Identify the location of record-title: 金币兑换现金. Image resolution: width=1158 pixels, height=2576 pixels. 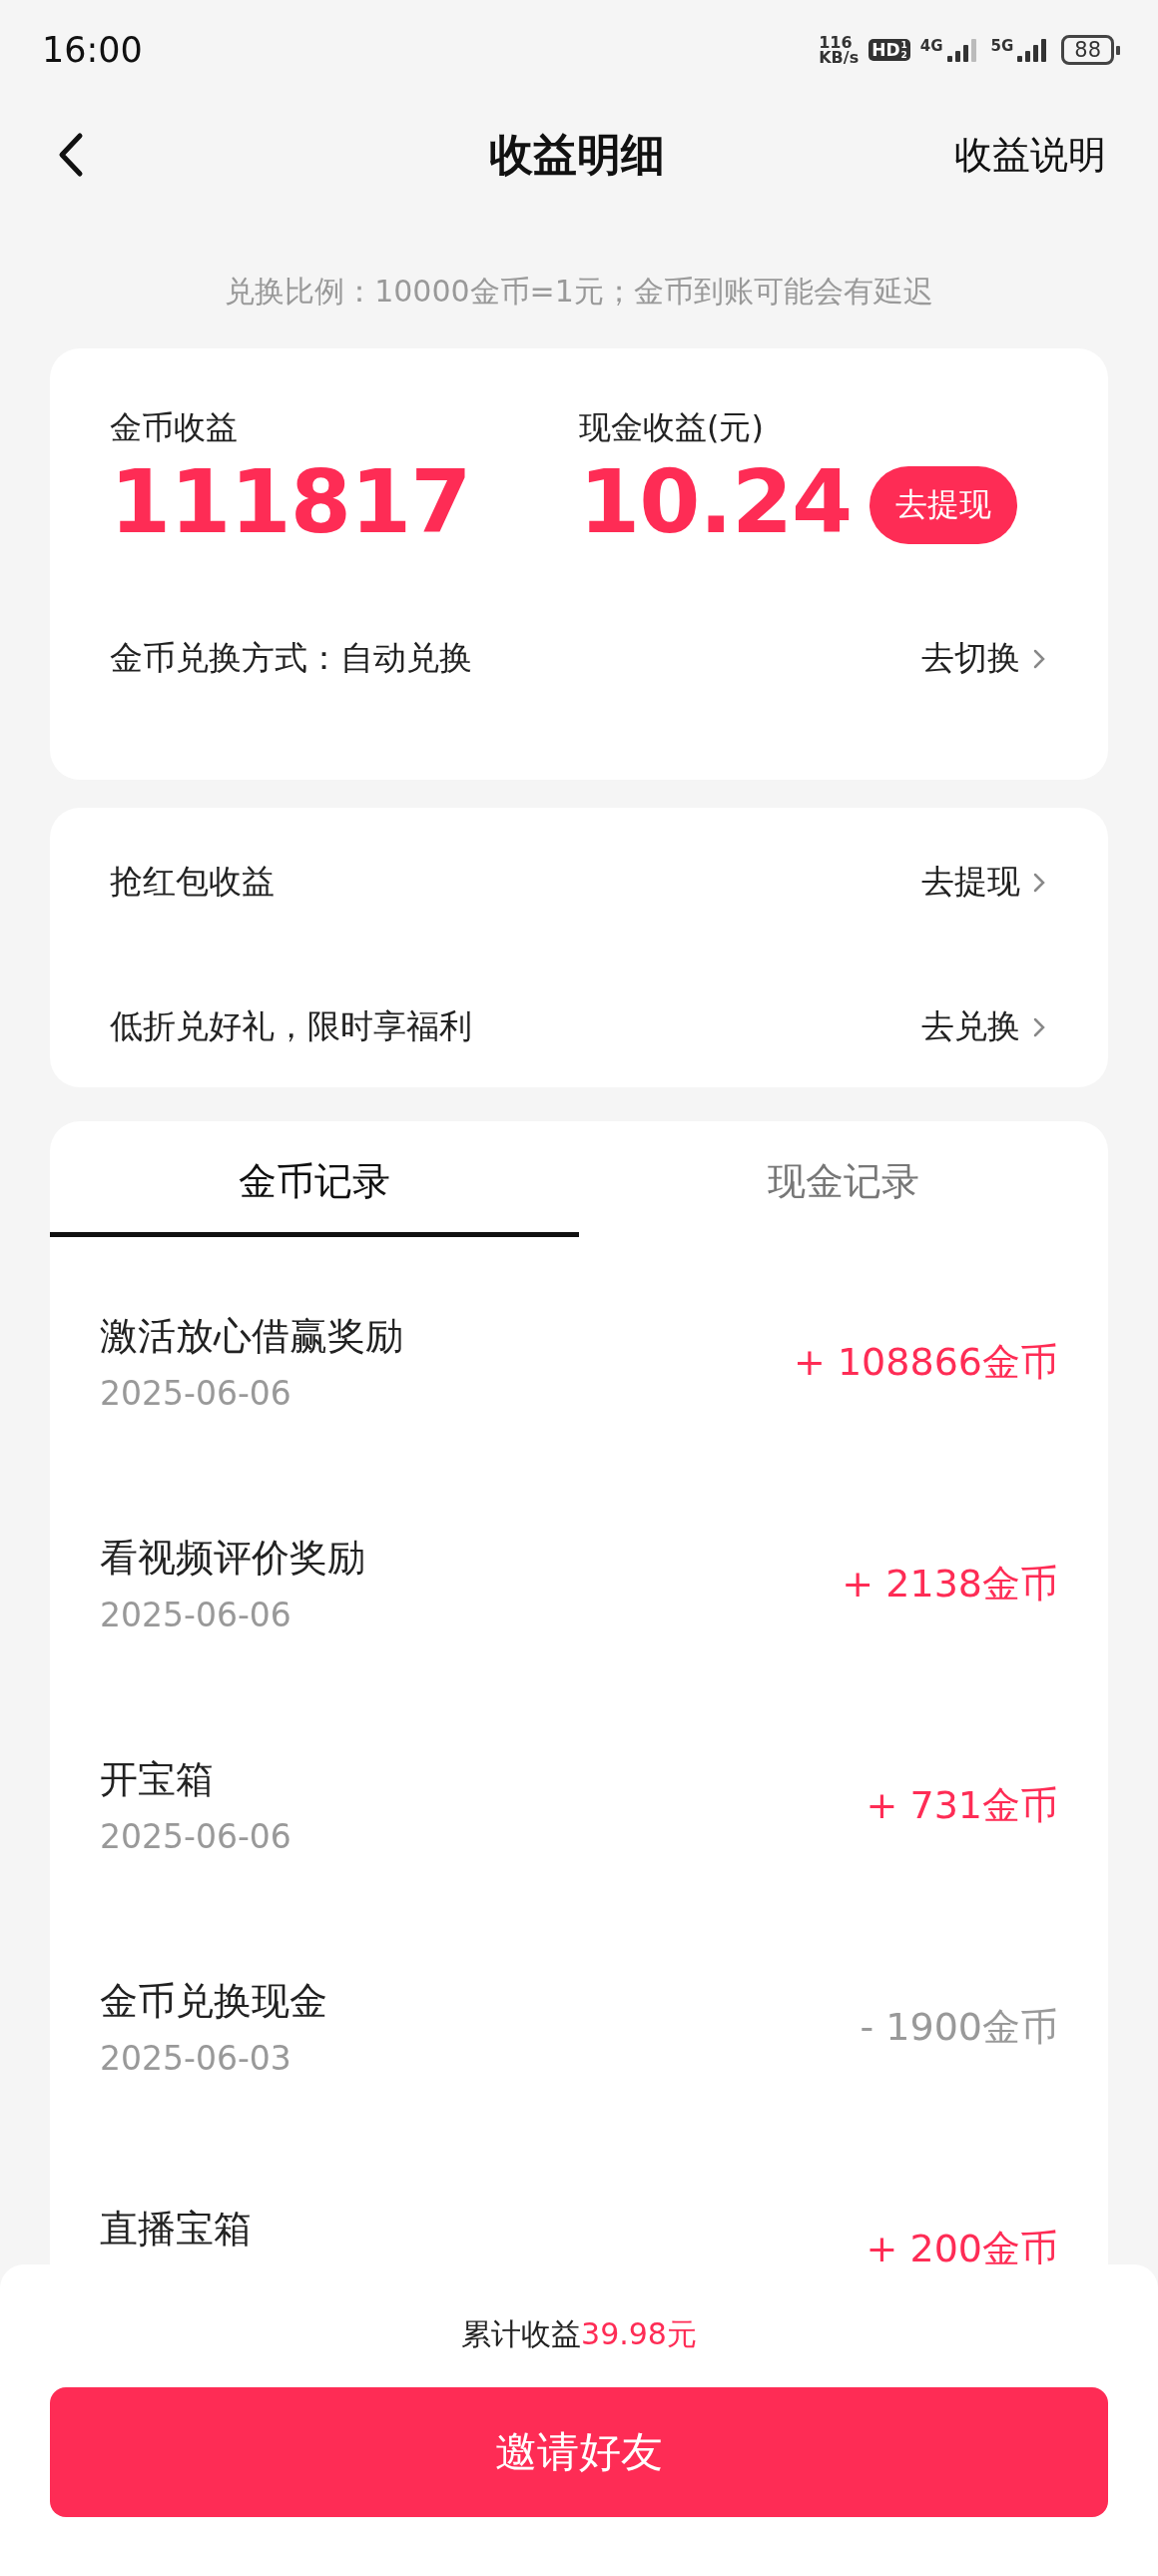
(214, 2001).